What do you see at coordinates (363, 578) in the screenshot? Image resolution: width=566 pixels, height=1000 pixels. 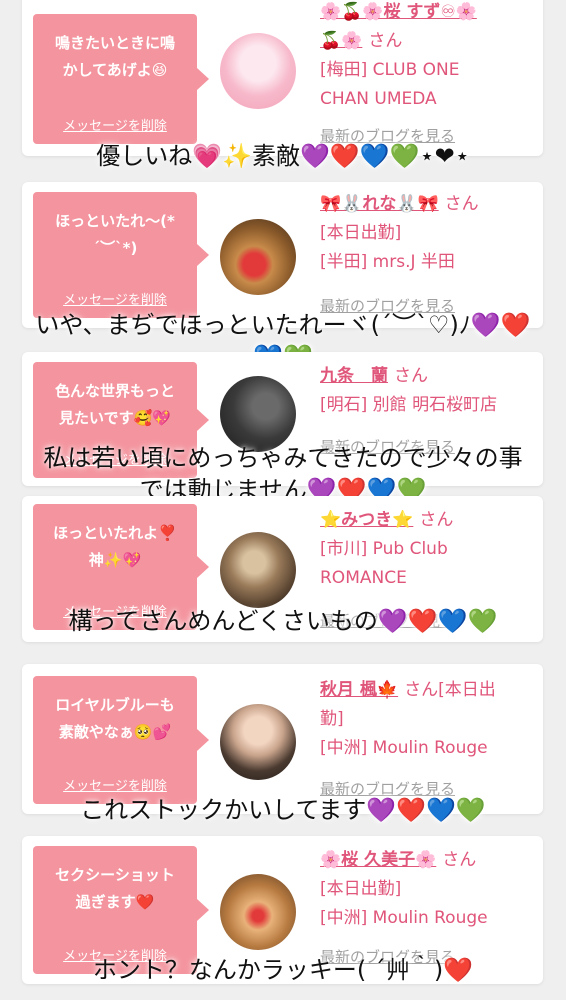 I see `shop-line: ROMANCE` at bounding box center [363, 578].